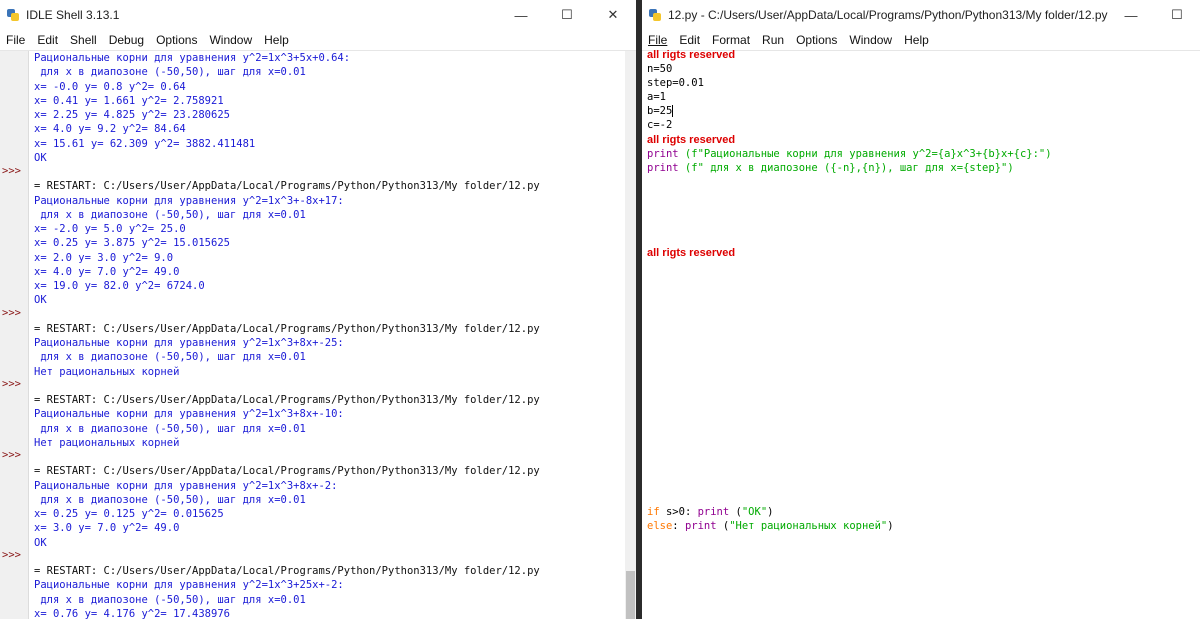 This screenshot has width=1200, height=619. I want to click on code-text: s>0:, so click(678, 512).